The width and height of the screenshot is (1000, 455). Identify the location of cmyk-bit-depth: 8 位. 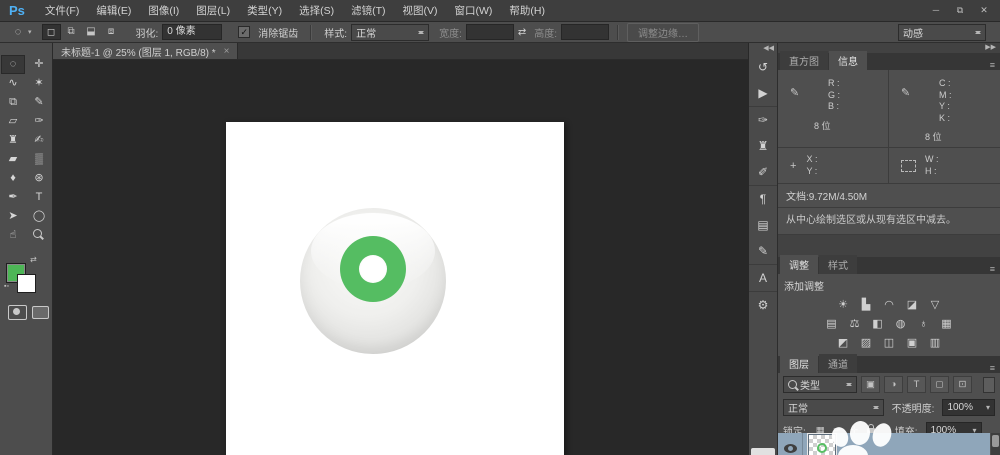
(962, 136).